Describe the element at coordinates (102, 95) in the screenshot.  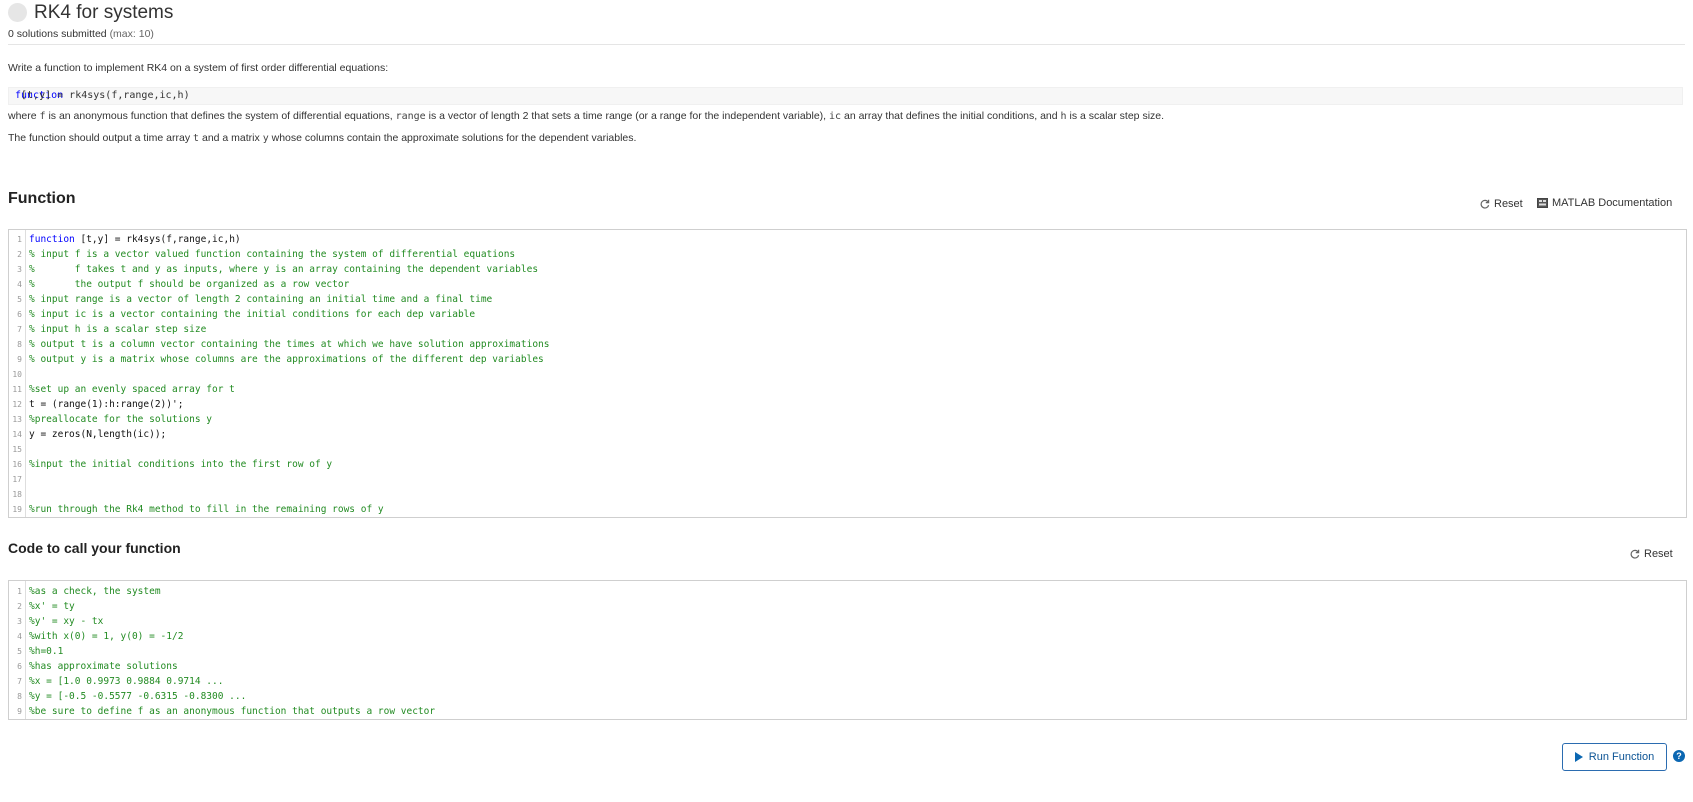
I see `signature-rest: [t,y] = rk4sys(f,range,ic,h)` at that location.